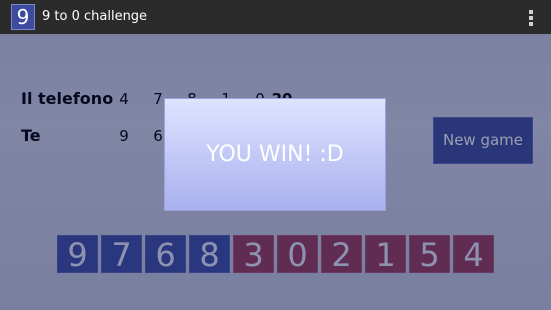  I want to click on overflow-menu-icon, so click(531, 18).